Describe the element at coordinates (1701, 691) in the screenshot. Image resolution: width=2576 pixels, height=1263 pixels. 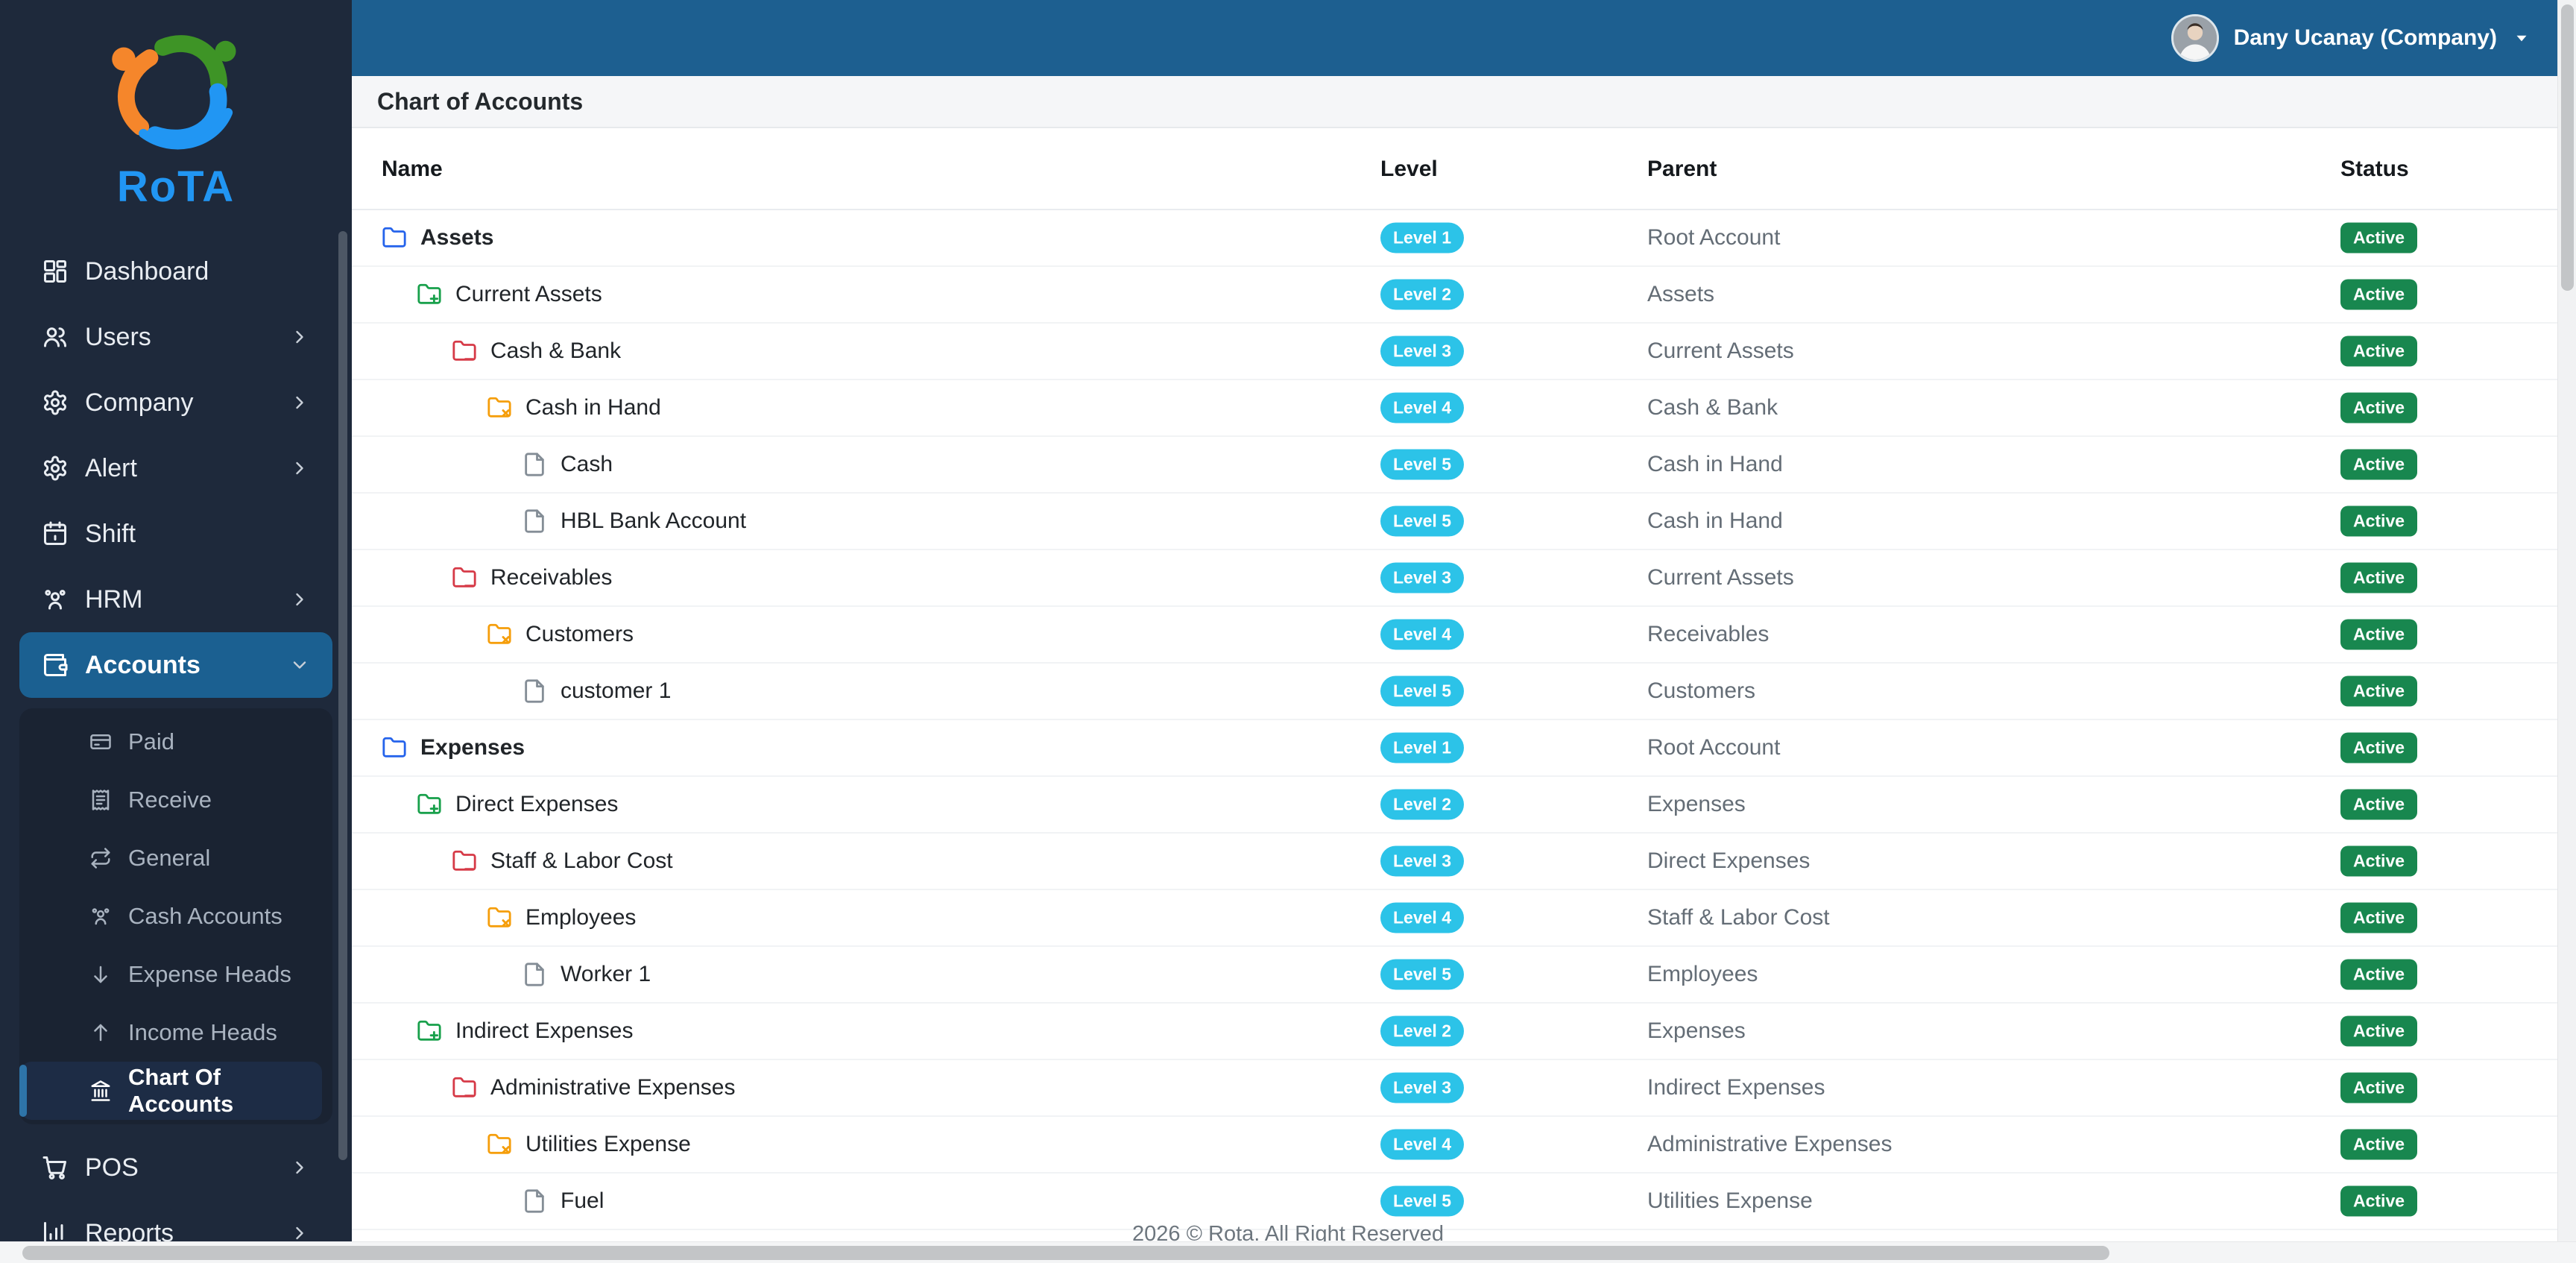
I see `parent-name: Customers` at that location.